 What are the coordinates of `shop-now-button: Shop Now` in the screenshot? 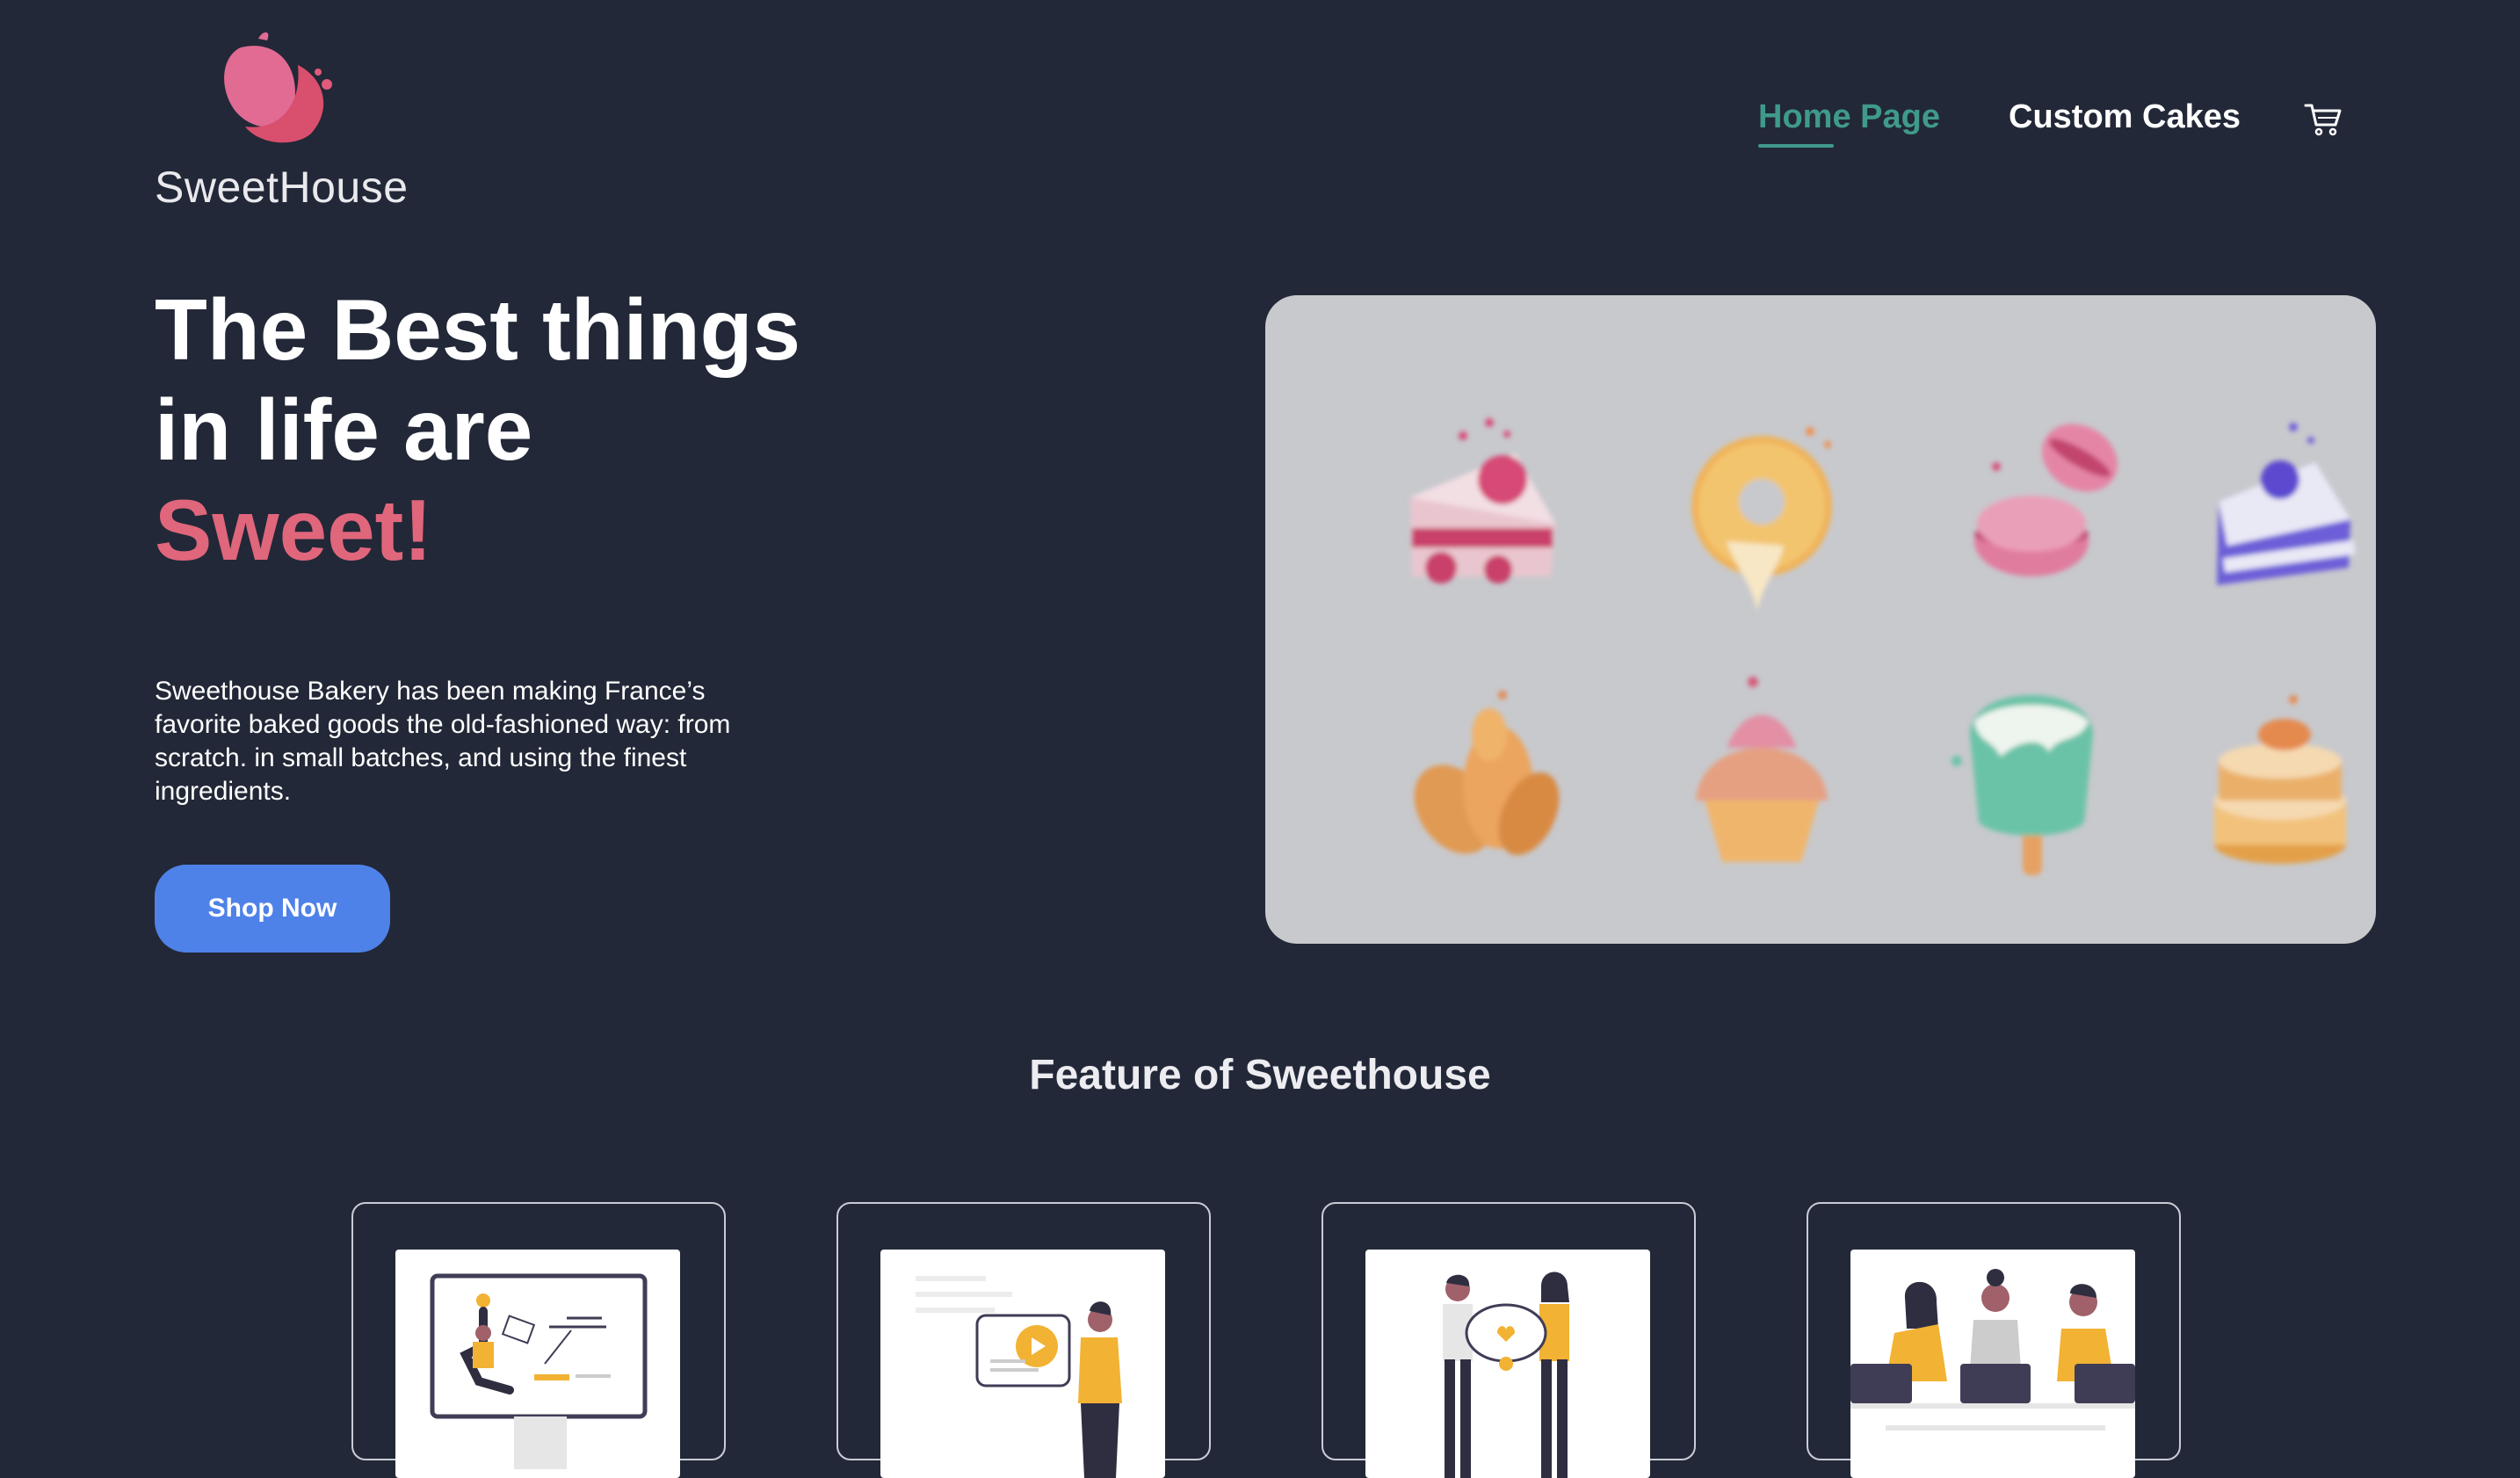 It's located at (272, 909).